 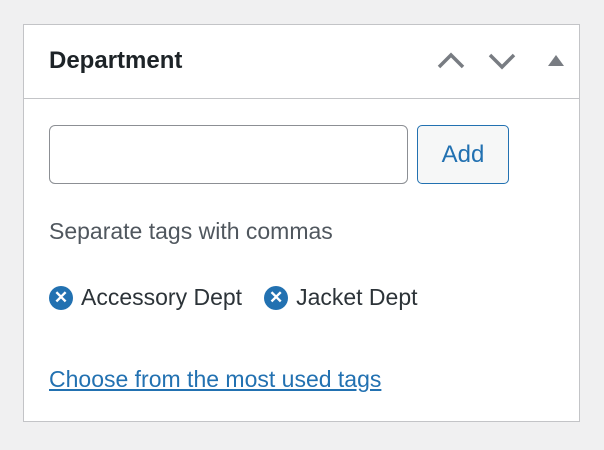 I want to click on tag-item: ✕ Accessory Dept, so click(x=145, y=297).